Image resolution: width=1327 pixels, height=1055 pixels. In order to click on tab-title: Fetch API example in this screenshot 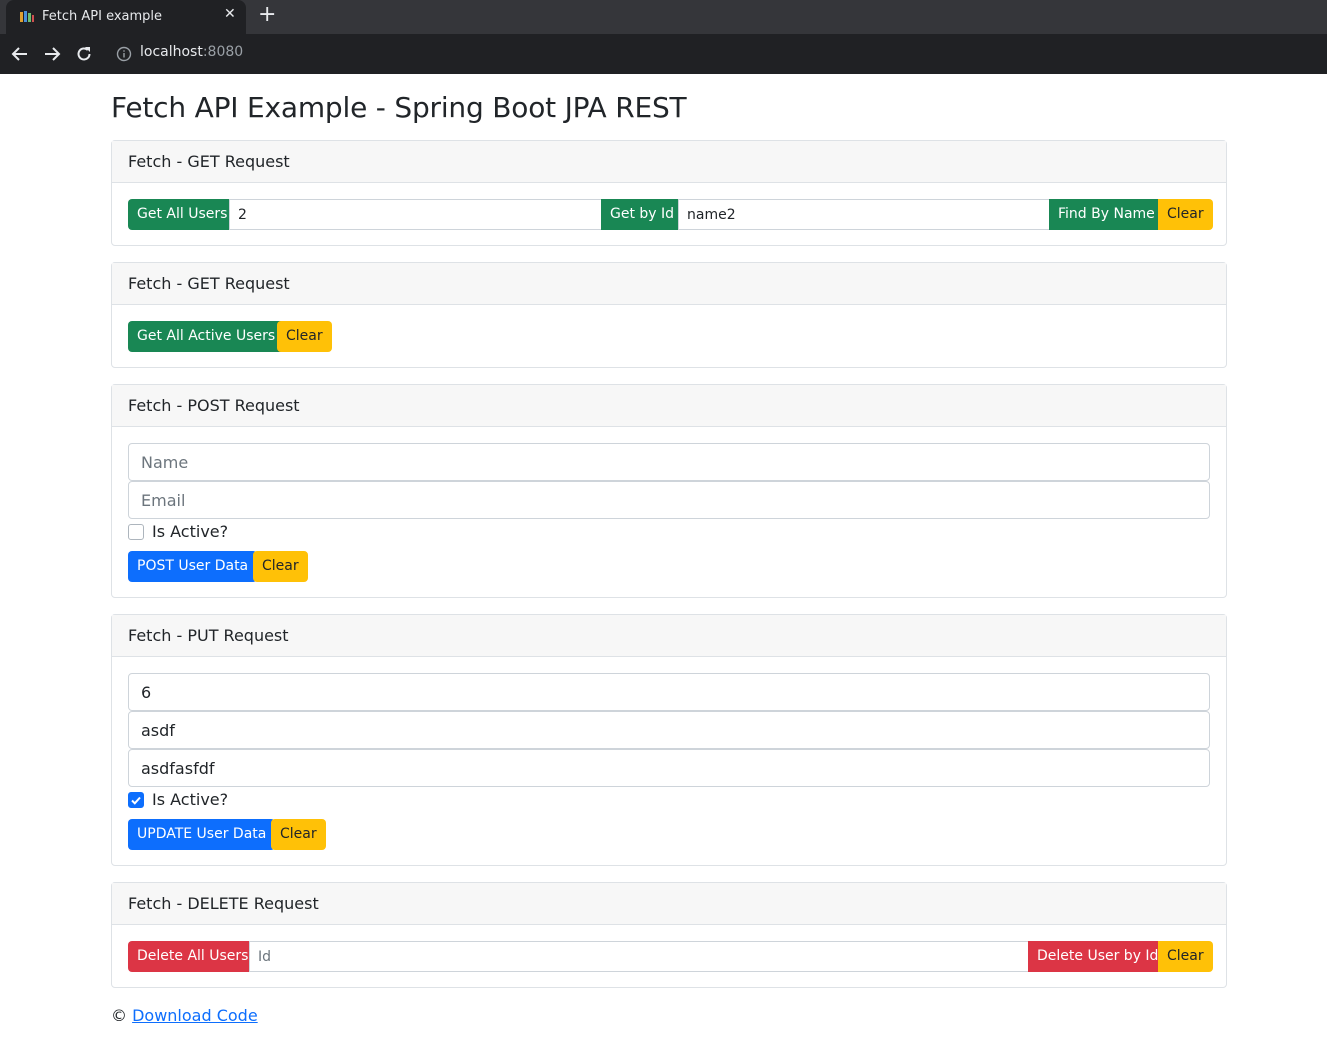, I will do `click(102, 16)`.